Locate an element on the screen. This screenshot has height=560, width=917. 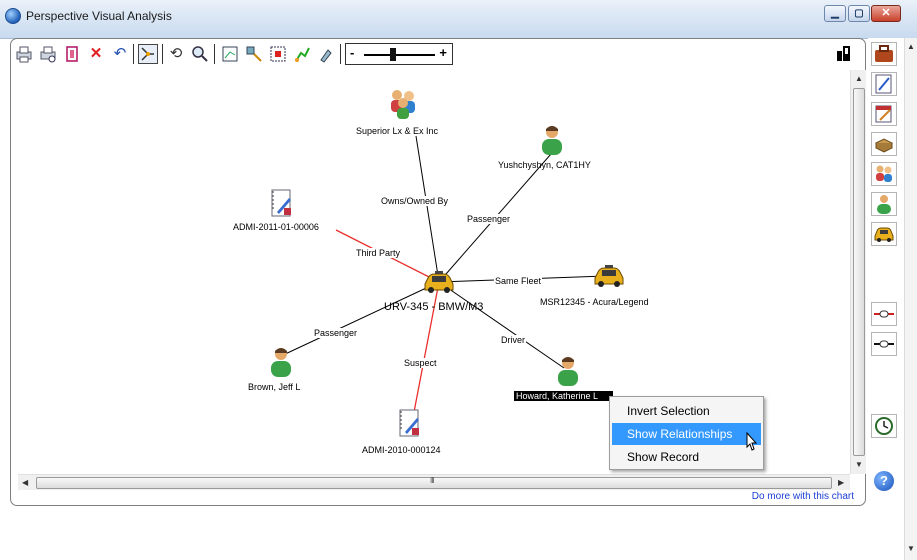
horizontal-scrollbar: ◀ III ▶ is located at coordinates (434, 482).